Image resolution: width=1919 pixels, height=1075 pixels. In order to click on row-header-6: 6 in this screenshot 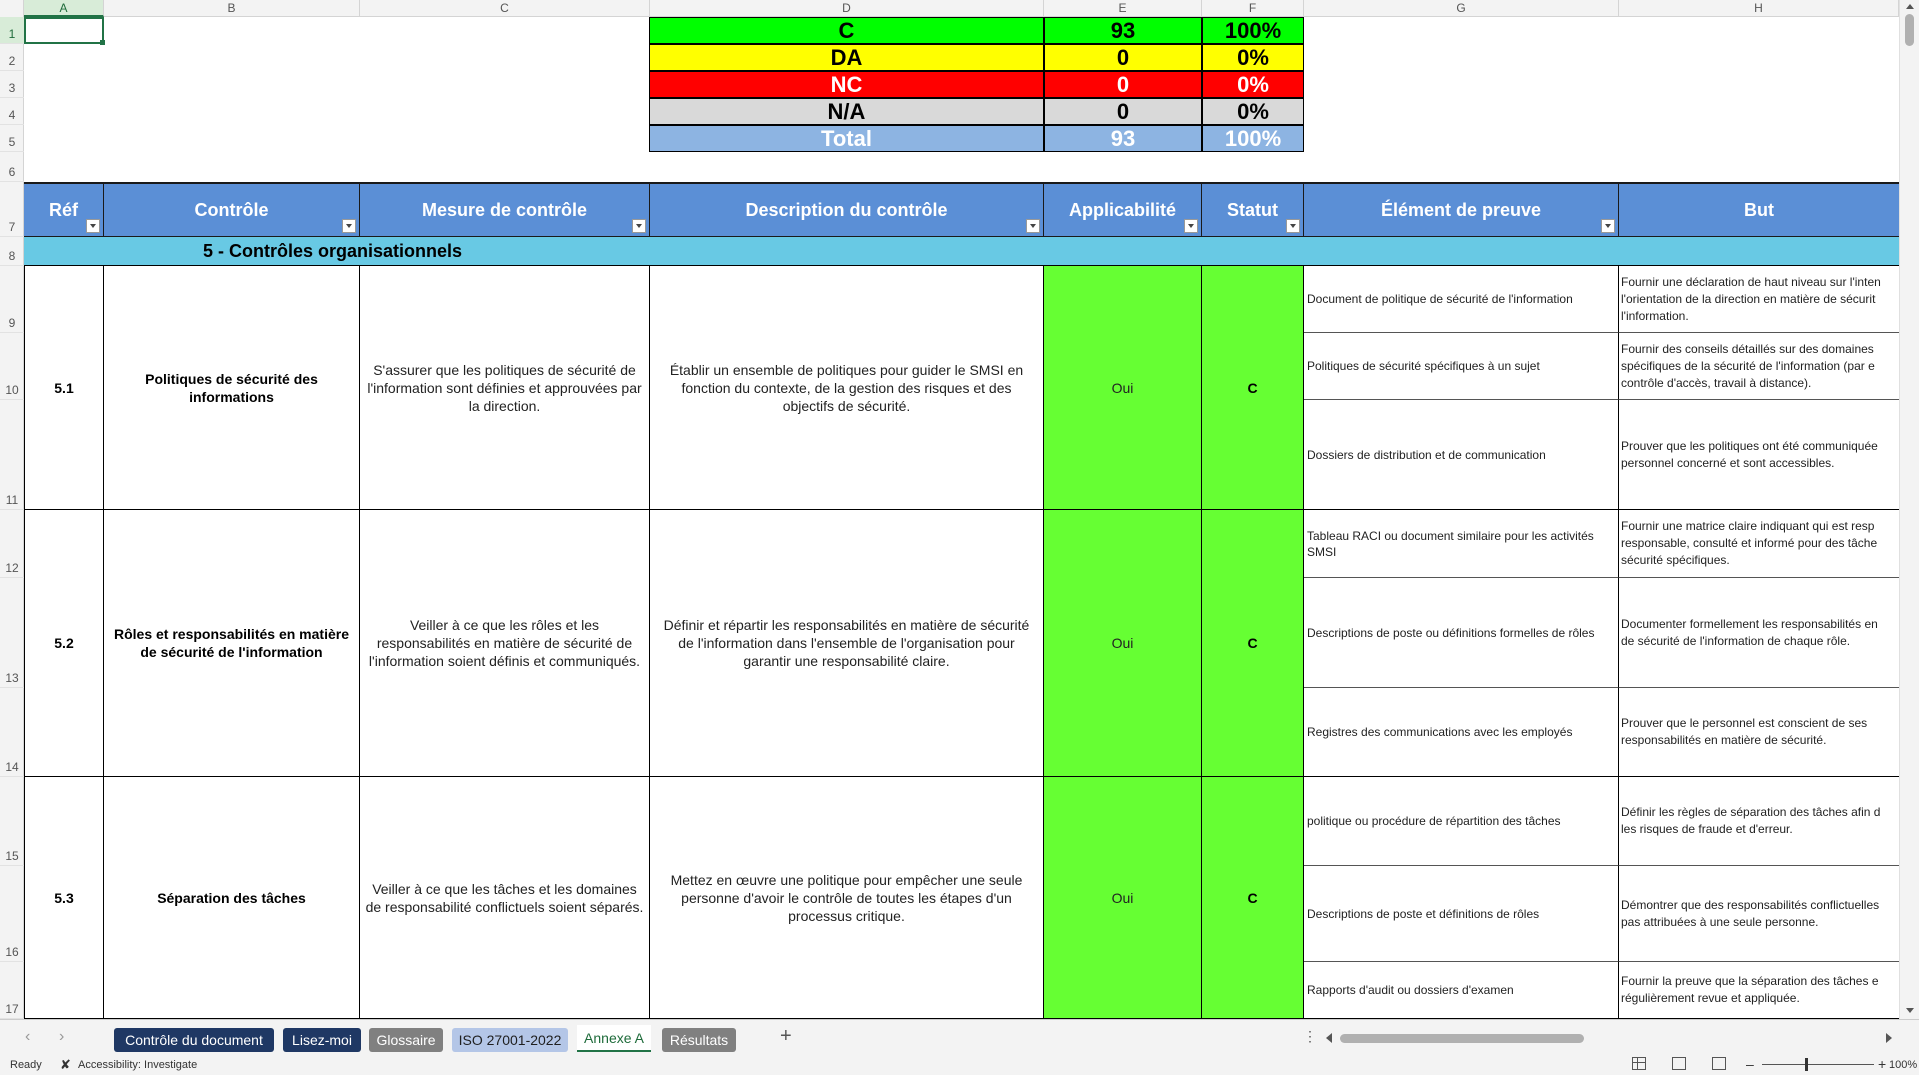, I will do `click(12, 167)`.